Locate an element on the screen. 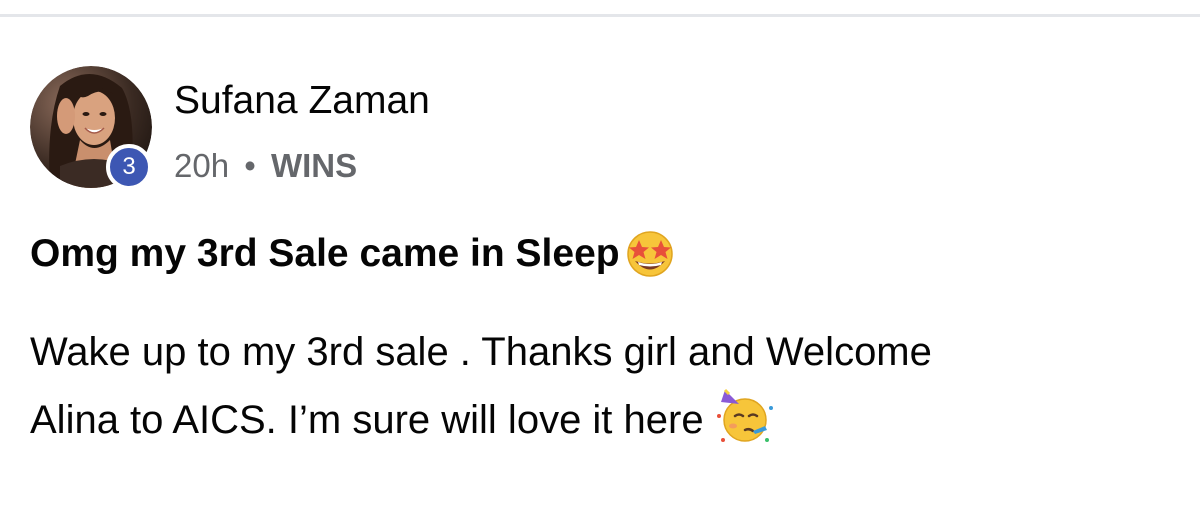 The width and height of the screenshot is (1200, 522). post-title-text: Omg my 3rd Sale came in Sleep is located at coordinates (325, 253).